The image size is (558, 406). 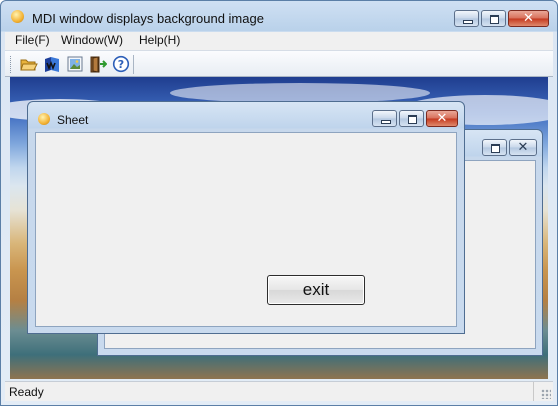 I want to click on menu-file: File(F), so click(x=32, y=40).